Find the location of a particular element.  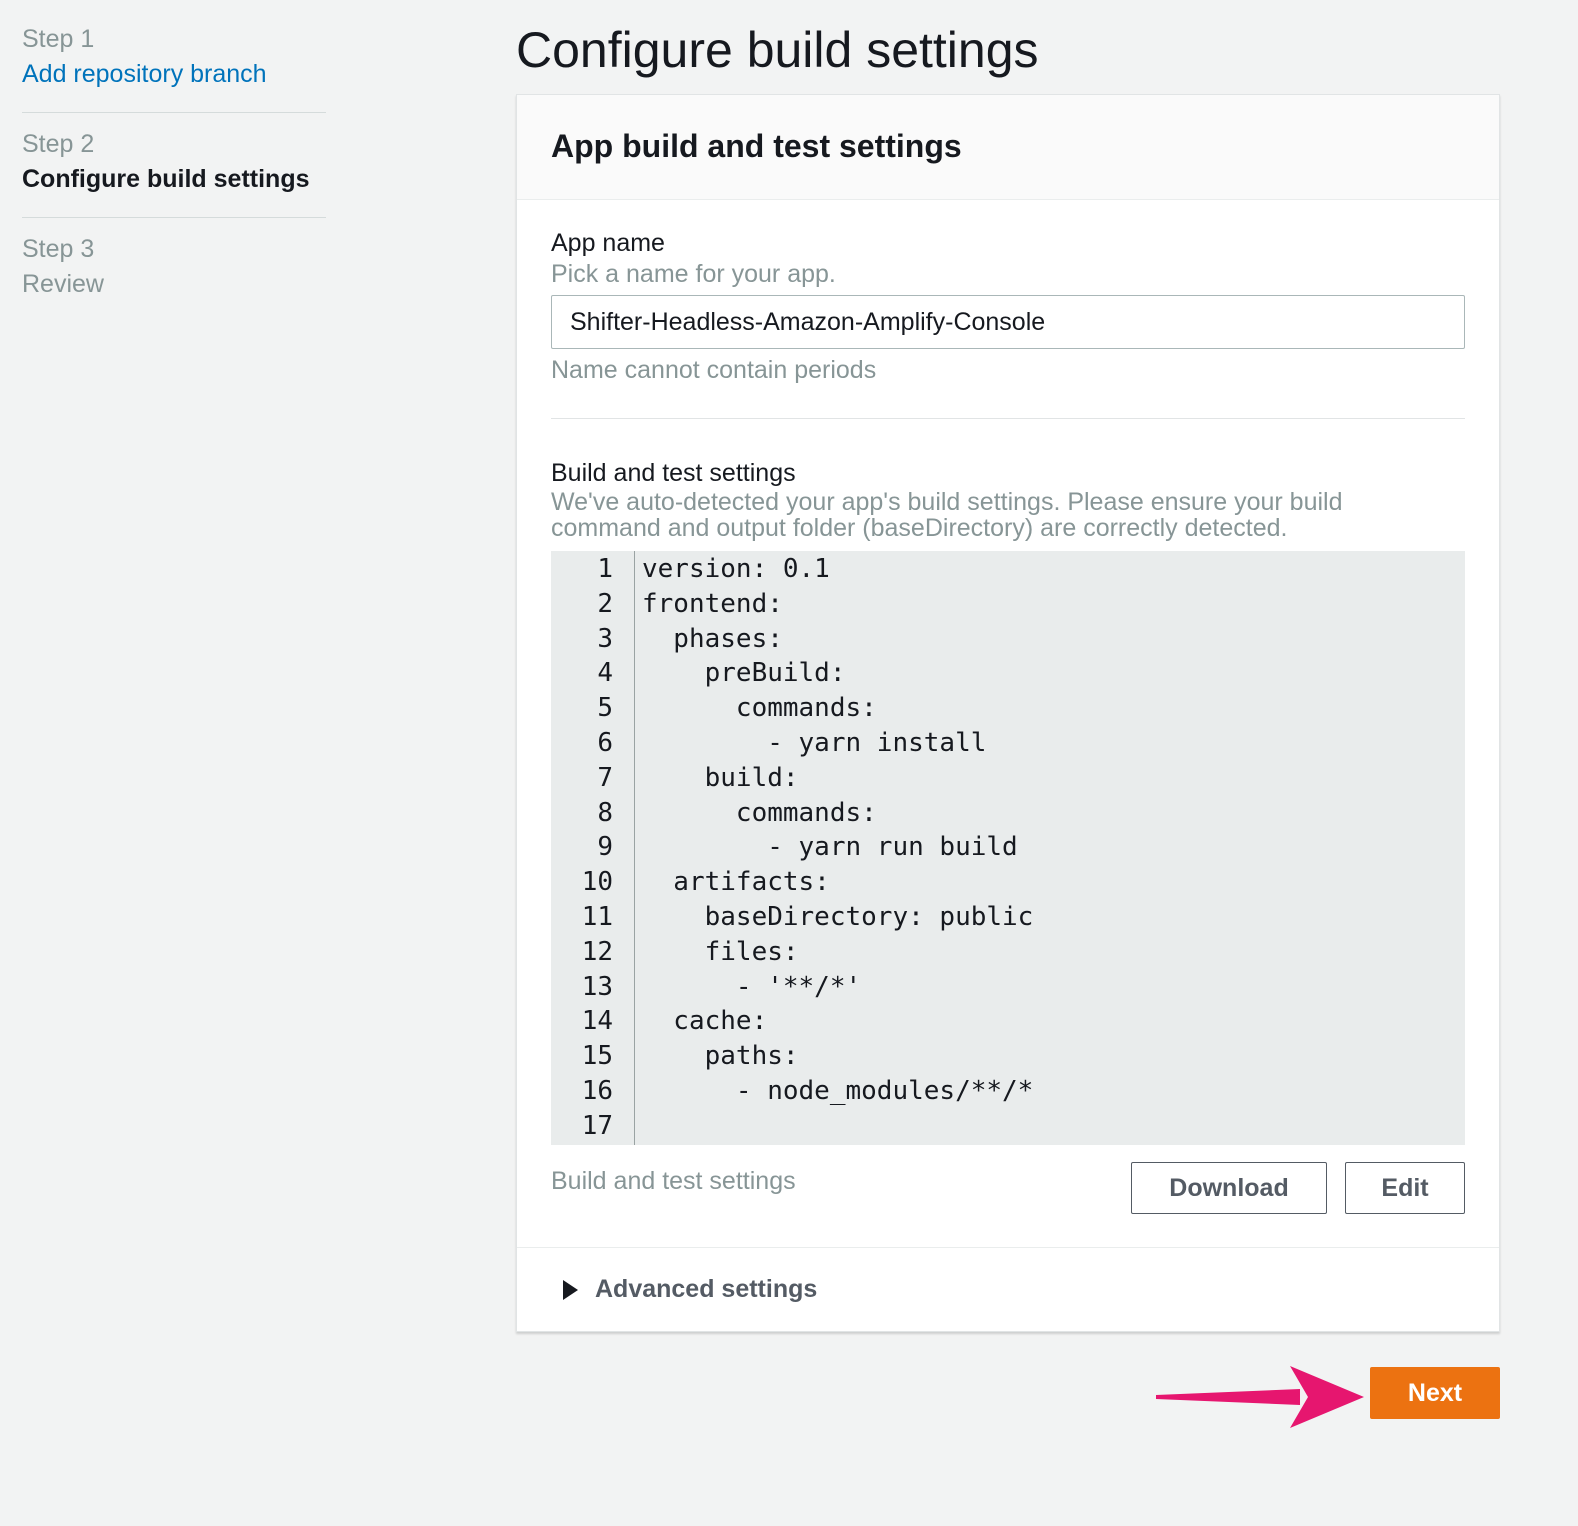

build-settings-label: Build and test settings is located at coordinates (673, 473).